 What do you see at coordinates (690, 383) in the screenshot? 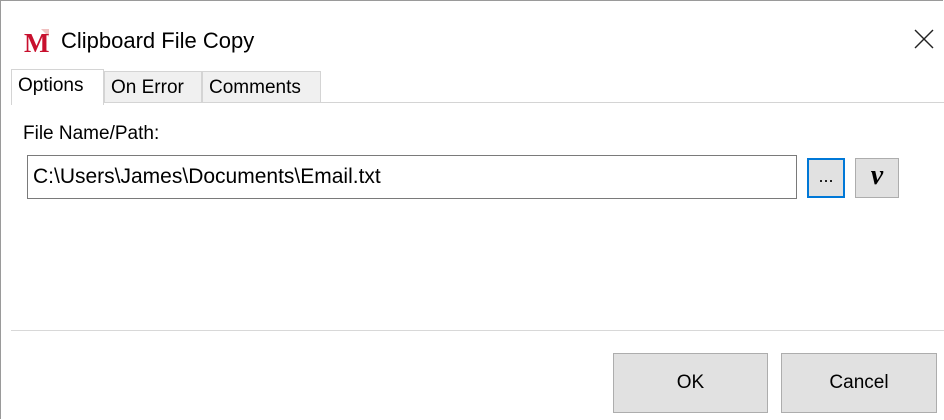
I see `ok-button: OK` at bounding box center [690, 383].